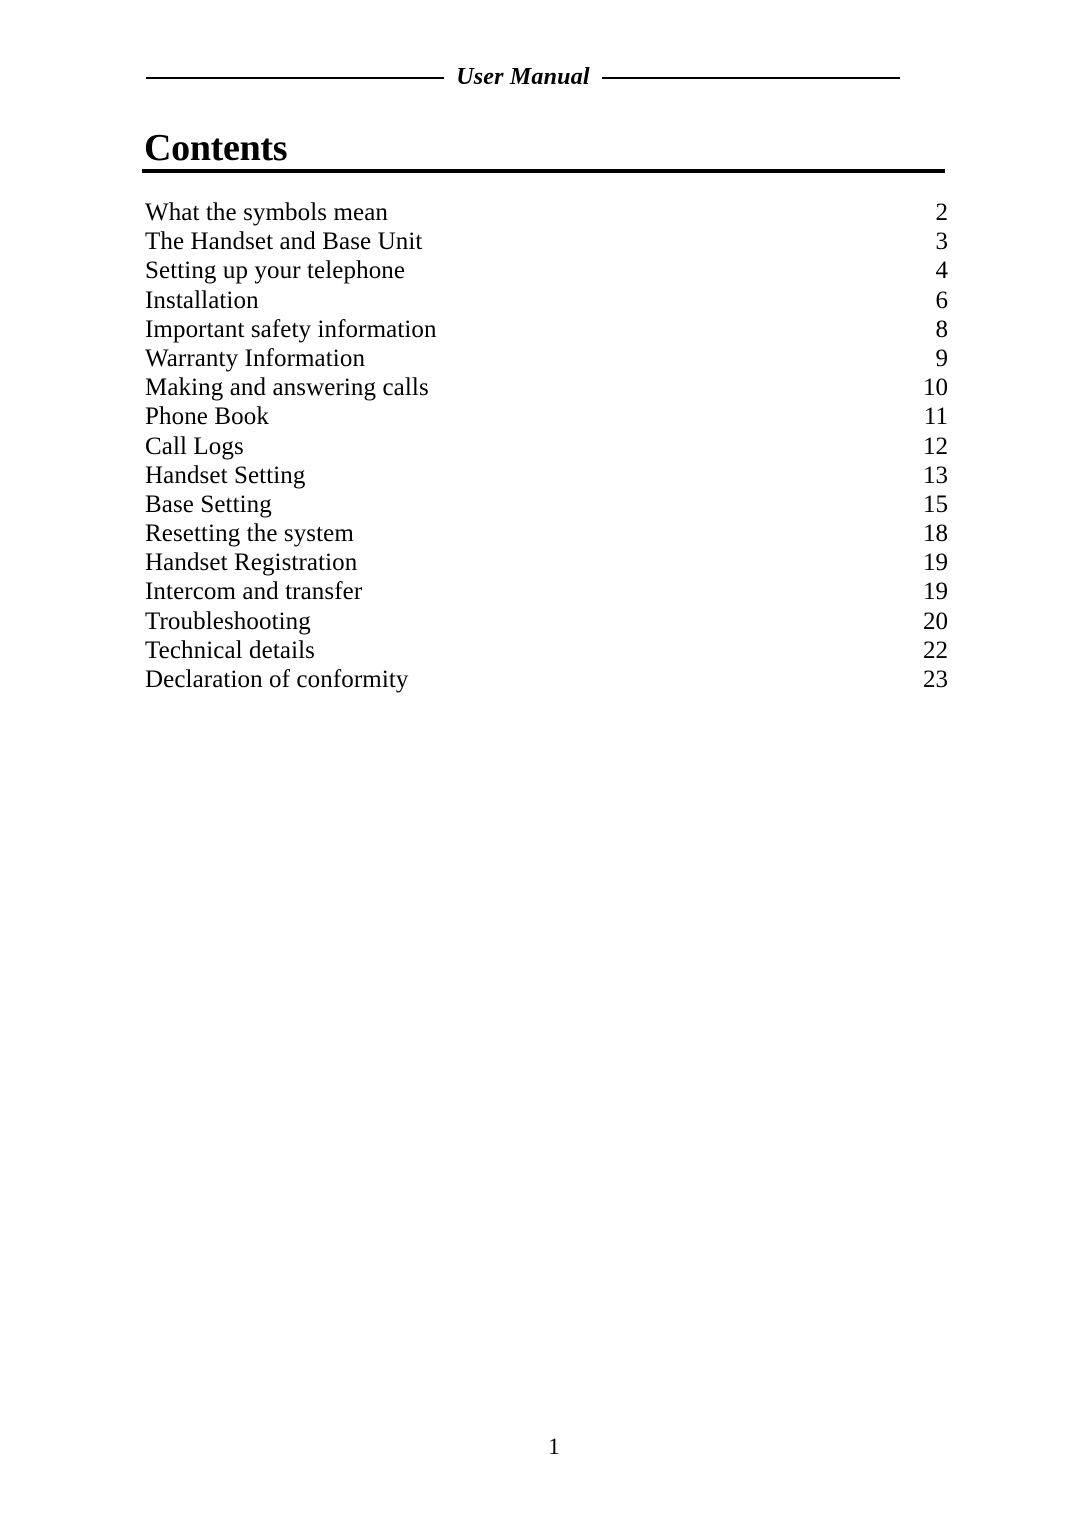 The height and width of the screenshot is (1528, 1080). What do you see at coordinates (942, 271) in the screenshot?
I see `toc-entry-page-number: 4` at bounding box center [942, 271].